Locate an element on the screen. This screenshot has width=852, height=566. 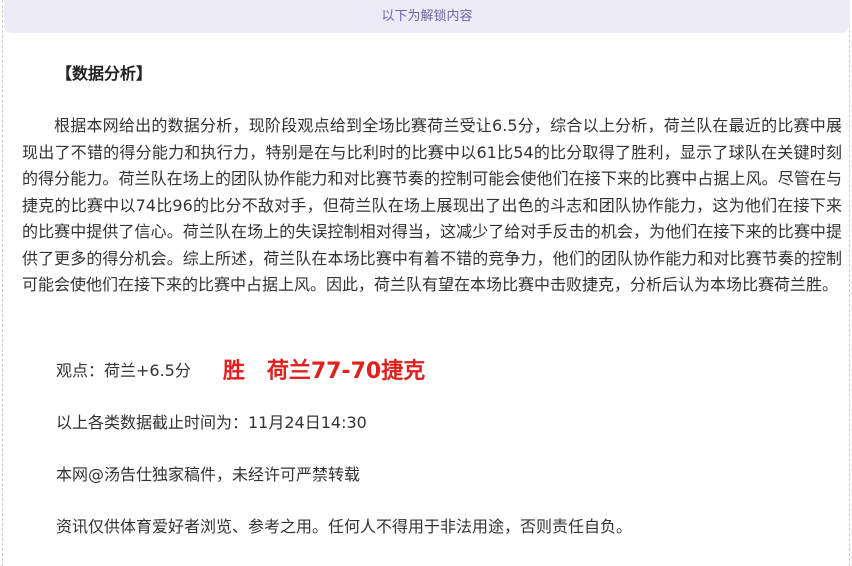
unlock-banner: 以下为解锁内容 is located at coordinates (427, 16).